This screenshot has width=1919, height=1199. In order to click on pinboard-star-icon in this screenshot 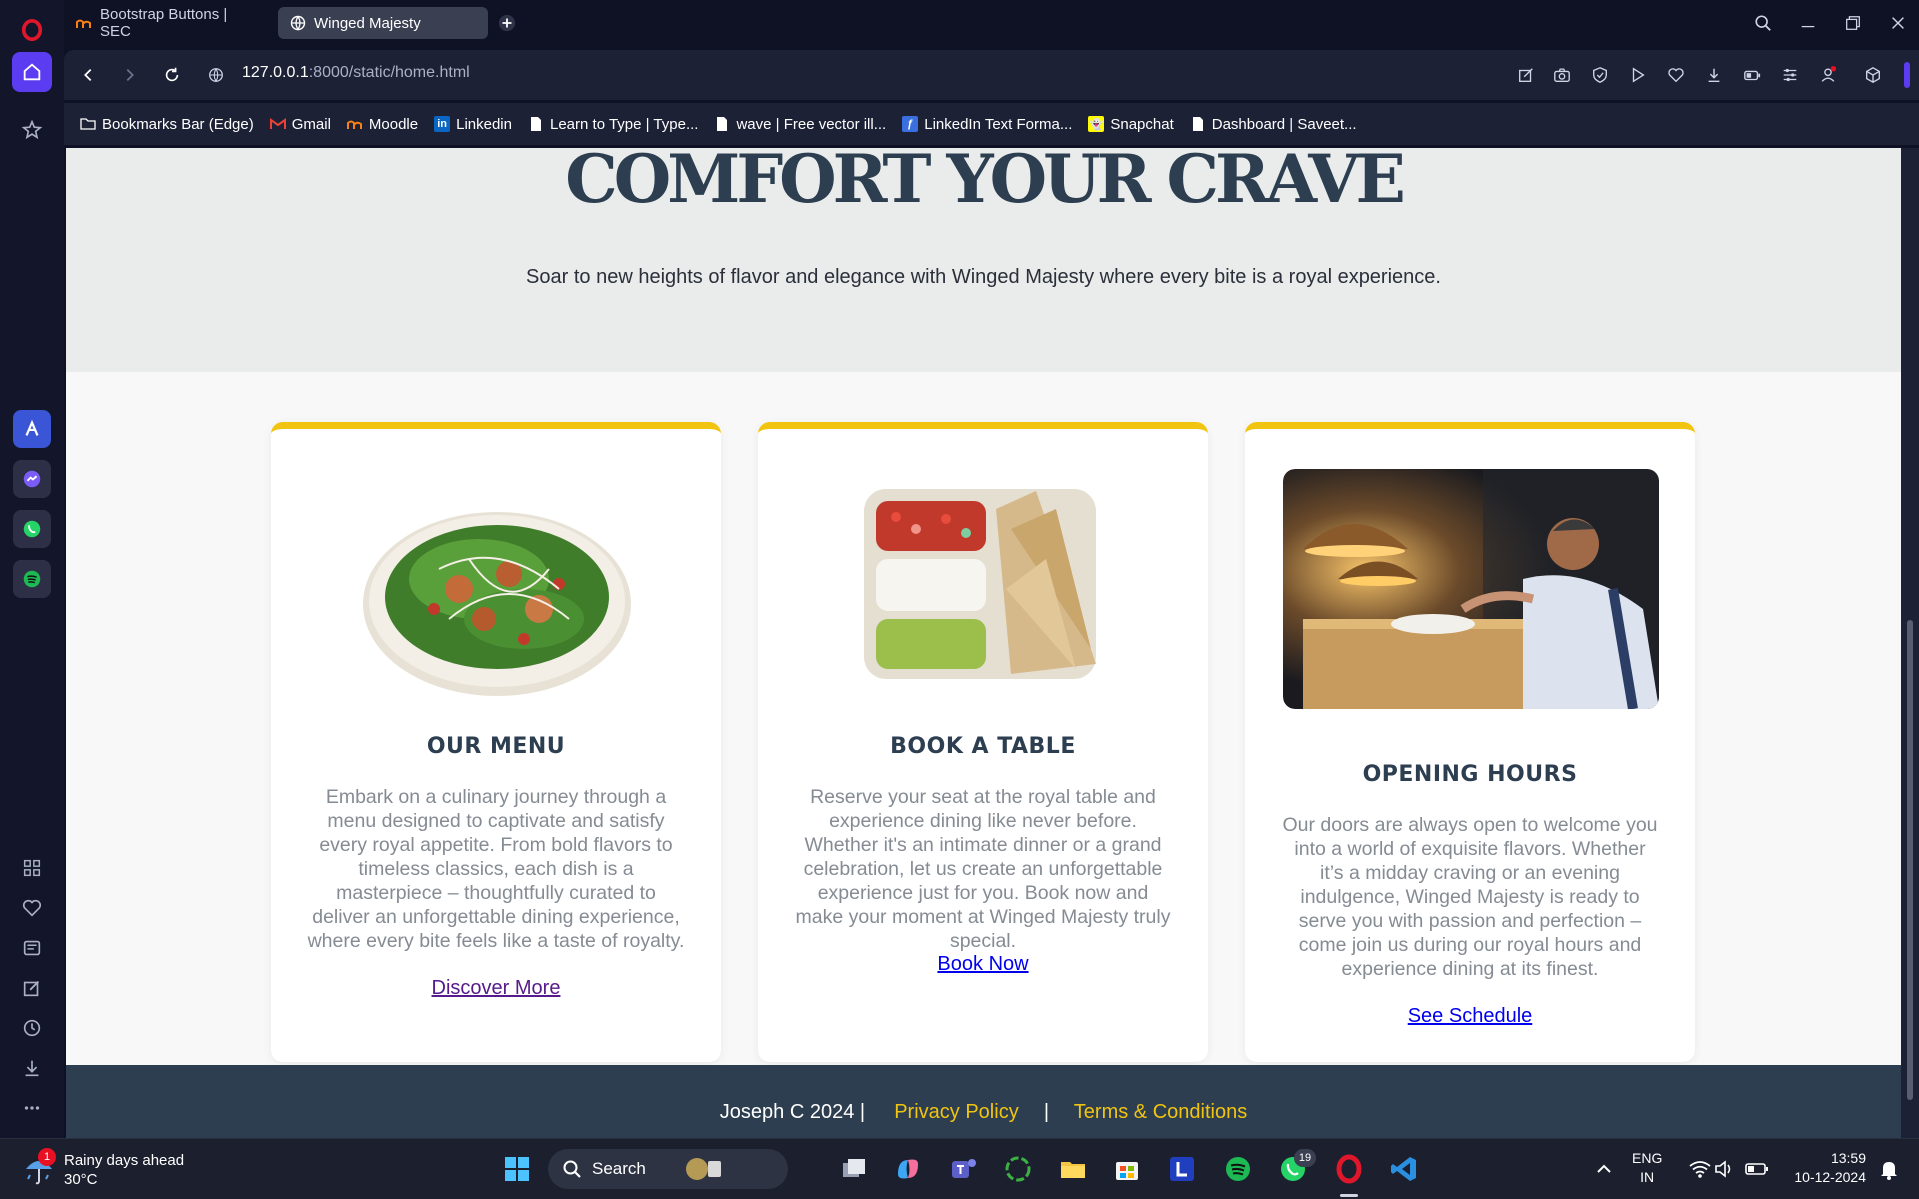, I will do `click(32, 130)`.